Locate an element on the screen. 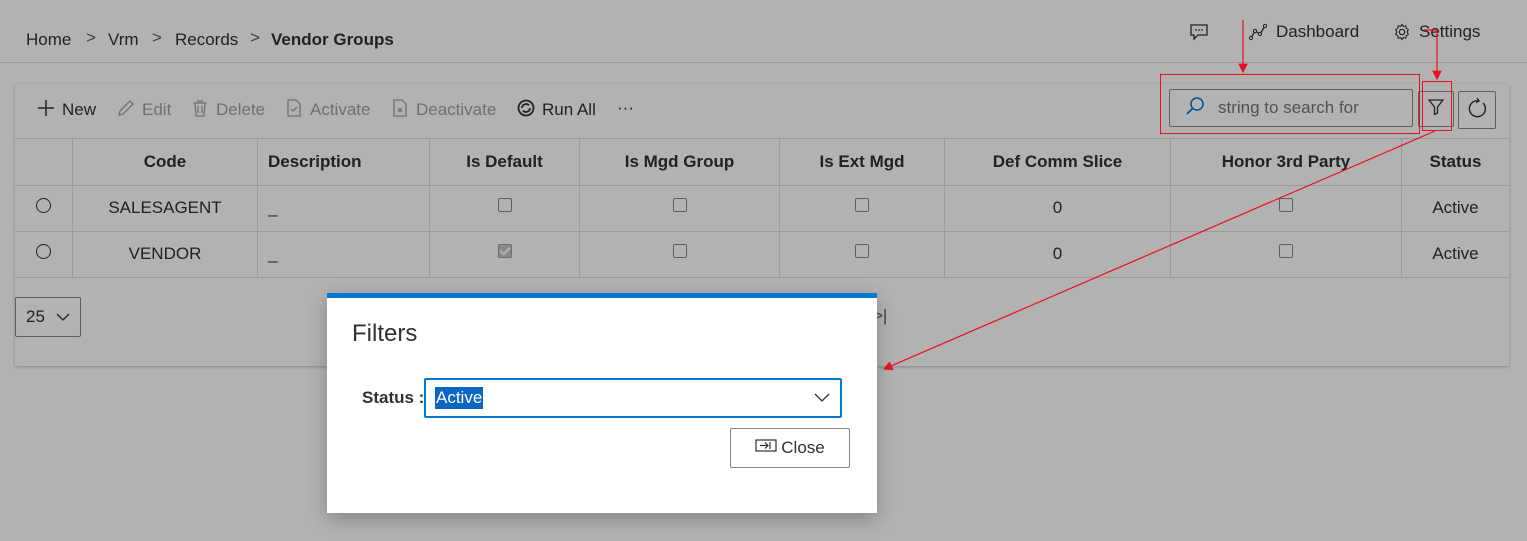 Image resolution: width=1527 pixels, height=541 pixels. filters-dialog: Filters Status : Active Close is located at coordinates (602, 403).